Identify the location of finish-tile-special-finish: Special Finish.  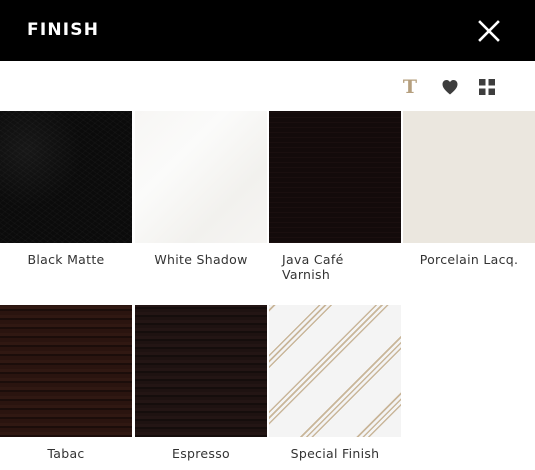
(335, 383).